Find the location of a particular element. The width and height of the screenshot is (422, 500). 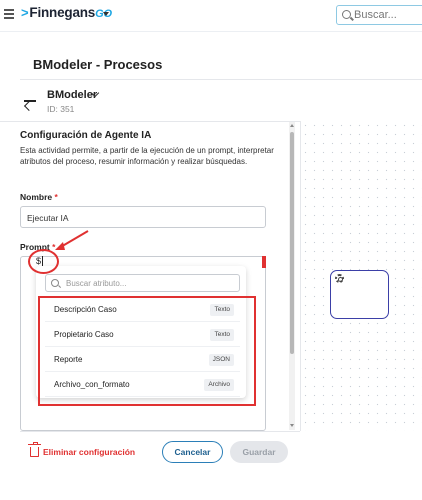

footer-divider is located at coordinates (160, 431).